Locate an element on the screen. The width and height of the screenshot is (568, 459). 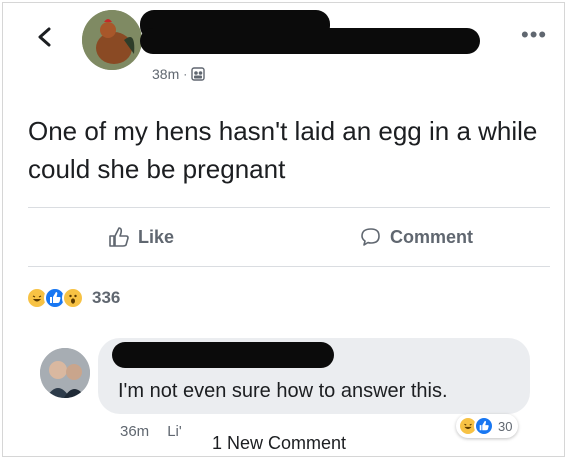
actions-bottom-divider is located at coordinates (289, 266).